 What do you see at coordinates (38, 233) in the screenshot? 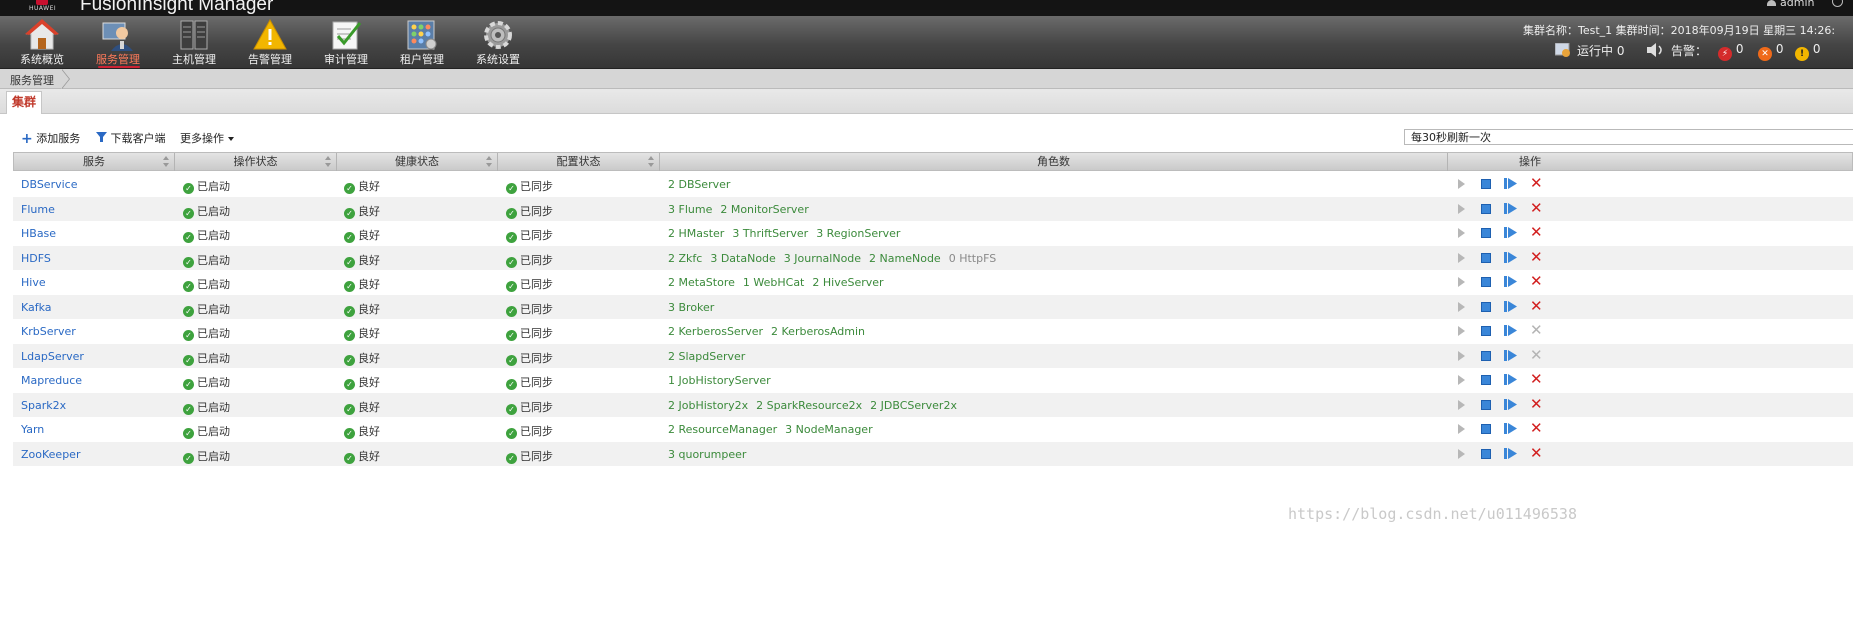
I see `service-link: HBase` at bounding box center [38, 233].